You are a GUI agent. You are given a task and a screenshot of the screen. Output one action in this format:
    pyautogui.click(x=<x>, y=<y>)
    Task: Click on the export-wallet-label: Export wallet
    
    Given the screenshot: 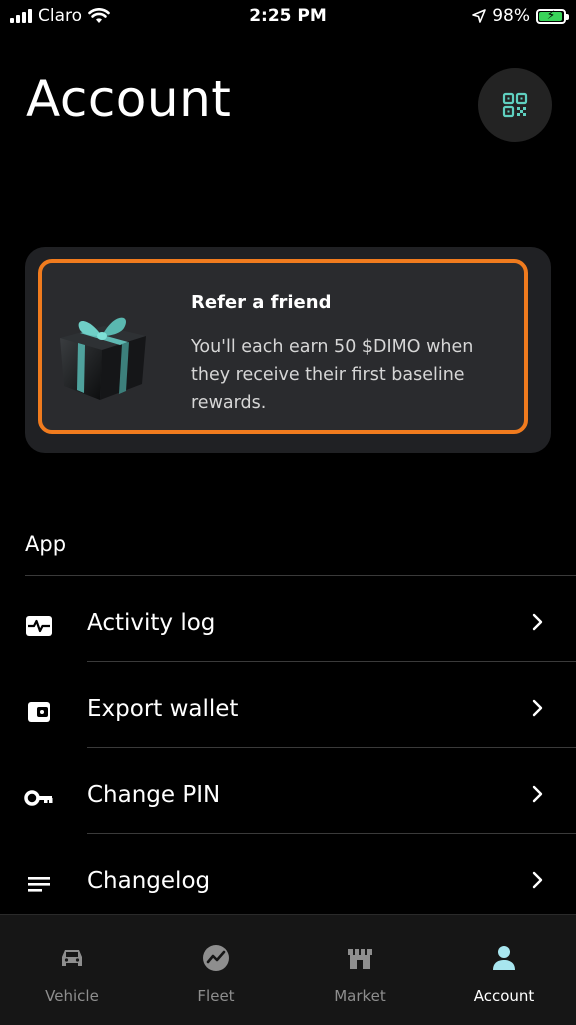 What is the action you would take?
    pyautogui.click(x=163, y=709)
    